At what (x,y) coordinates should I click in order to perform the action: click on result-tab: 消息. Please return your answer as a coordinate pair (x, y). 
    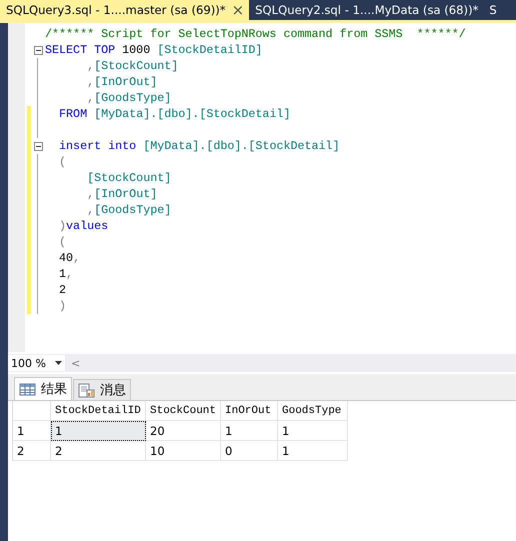
    Looking at the image, I should click on (102, 389).